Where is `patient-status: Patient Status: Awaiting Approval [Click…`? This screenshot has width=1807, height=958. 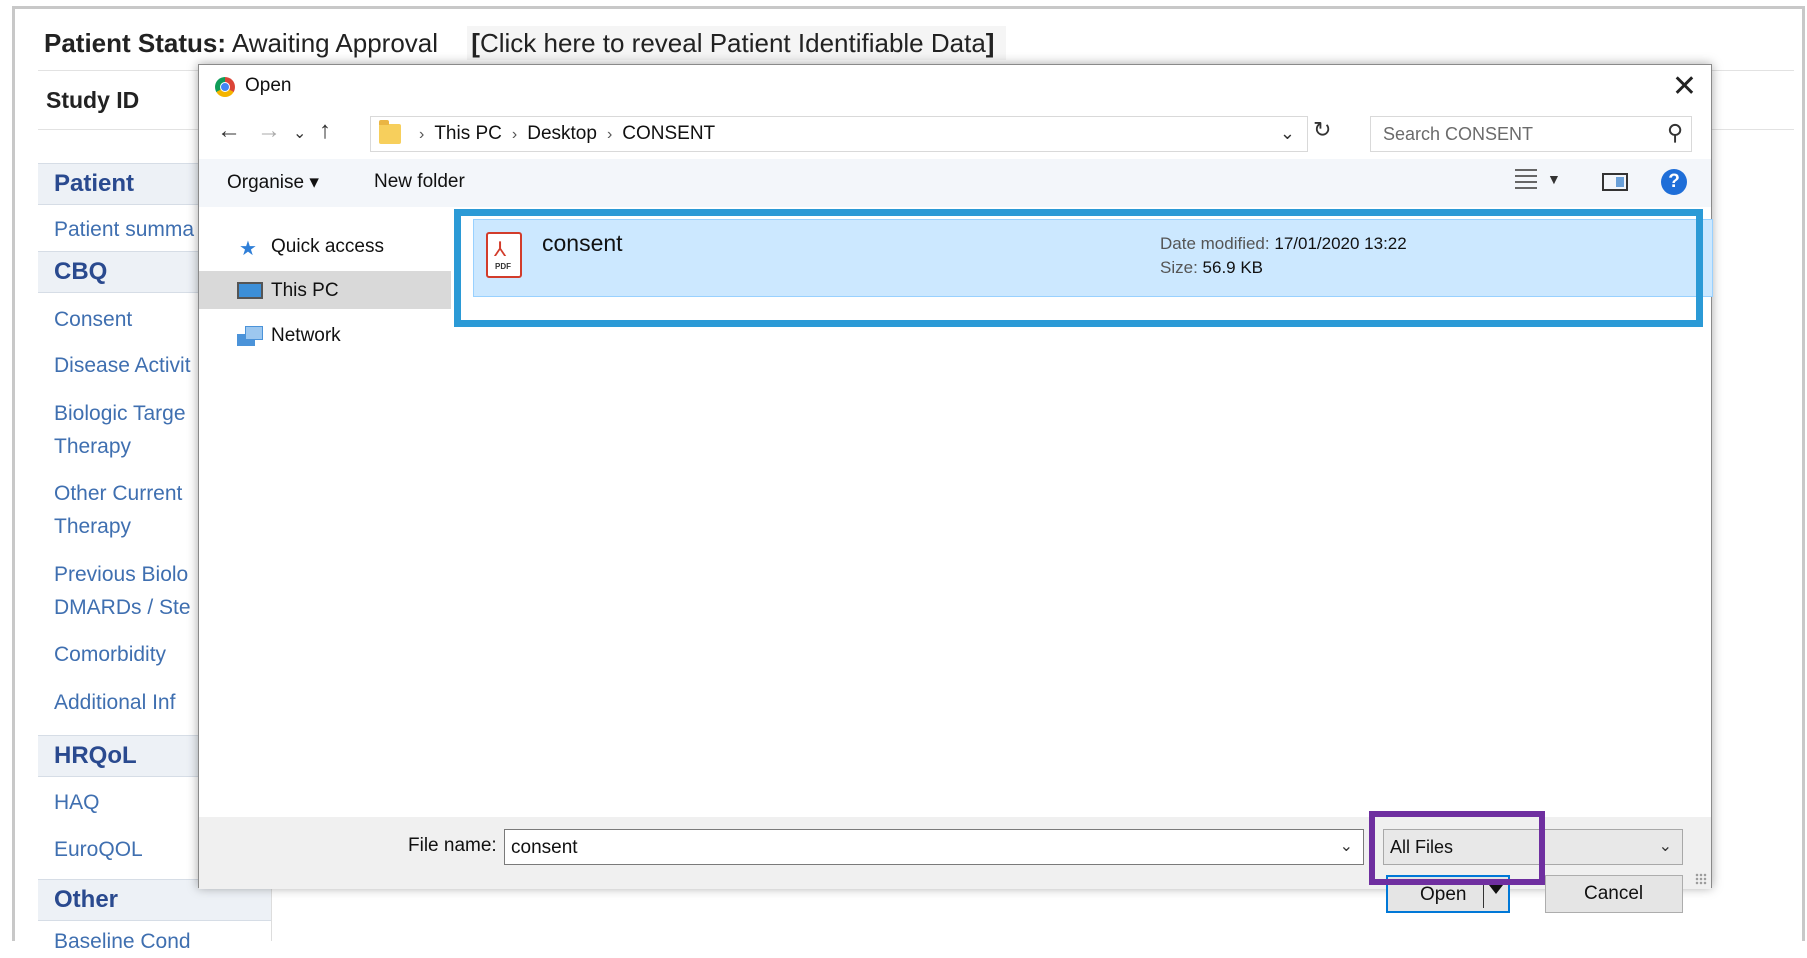 patient-status: Patient Status: Awaiting Approval [Click… is located at coordinates (525, 43).